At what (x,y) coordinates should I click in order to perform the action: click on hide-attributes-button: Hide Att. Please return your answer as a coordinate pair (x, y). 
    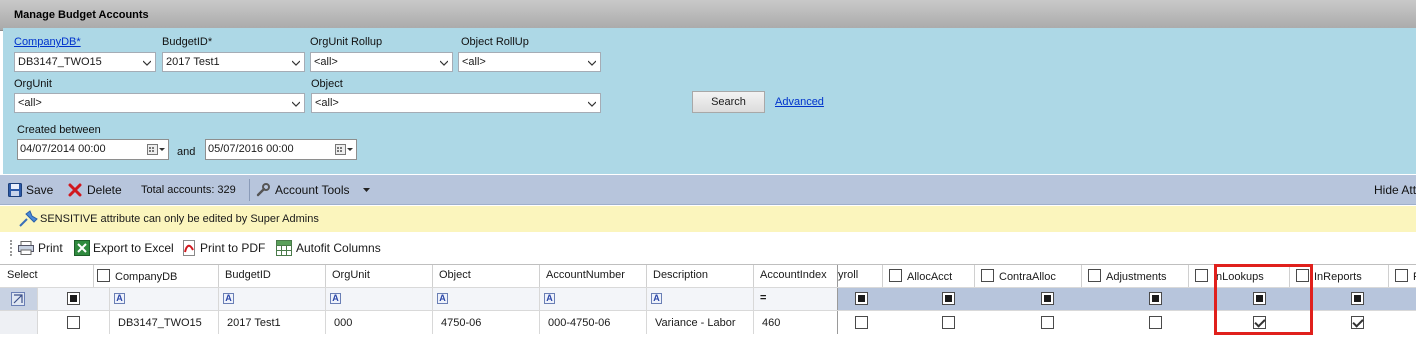
    Looking at the image, I should click on (1395, 190).